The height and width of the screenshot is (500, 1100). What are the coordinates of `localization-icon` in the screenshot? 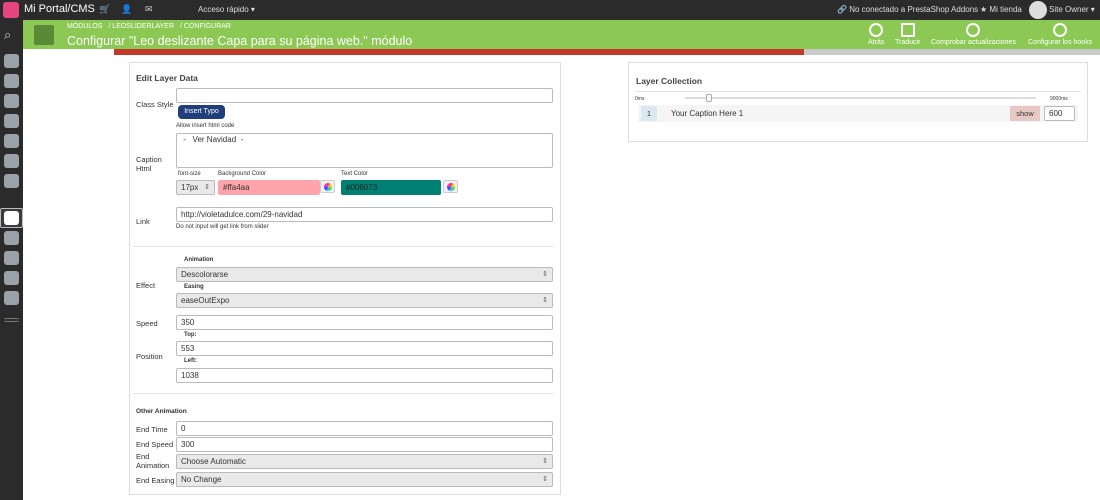 It's located at (11, 181).